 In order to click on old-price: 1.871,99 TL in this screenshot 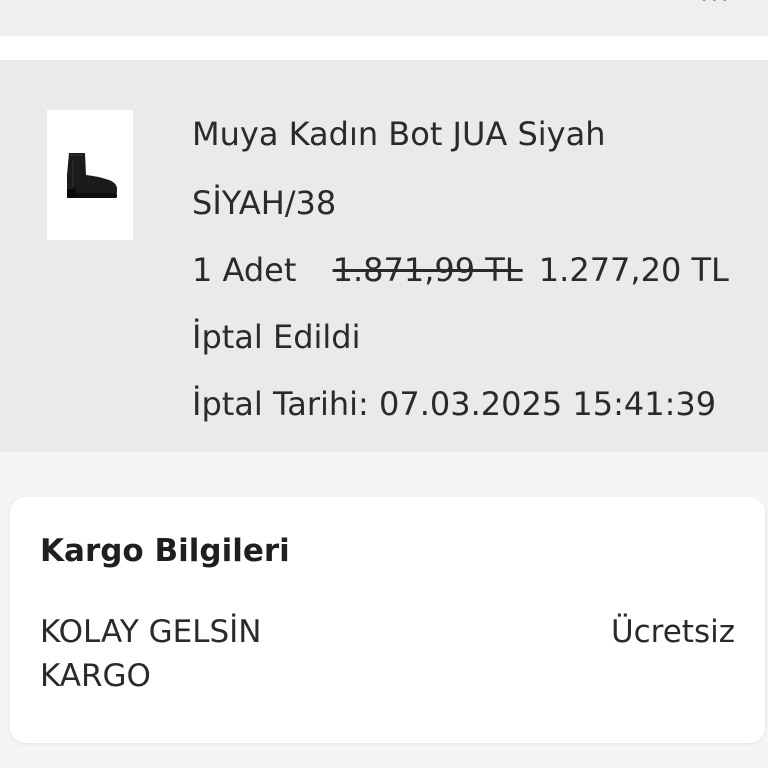, I will do `click(427, 270)`.